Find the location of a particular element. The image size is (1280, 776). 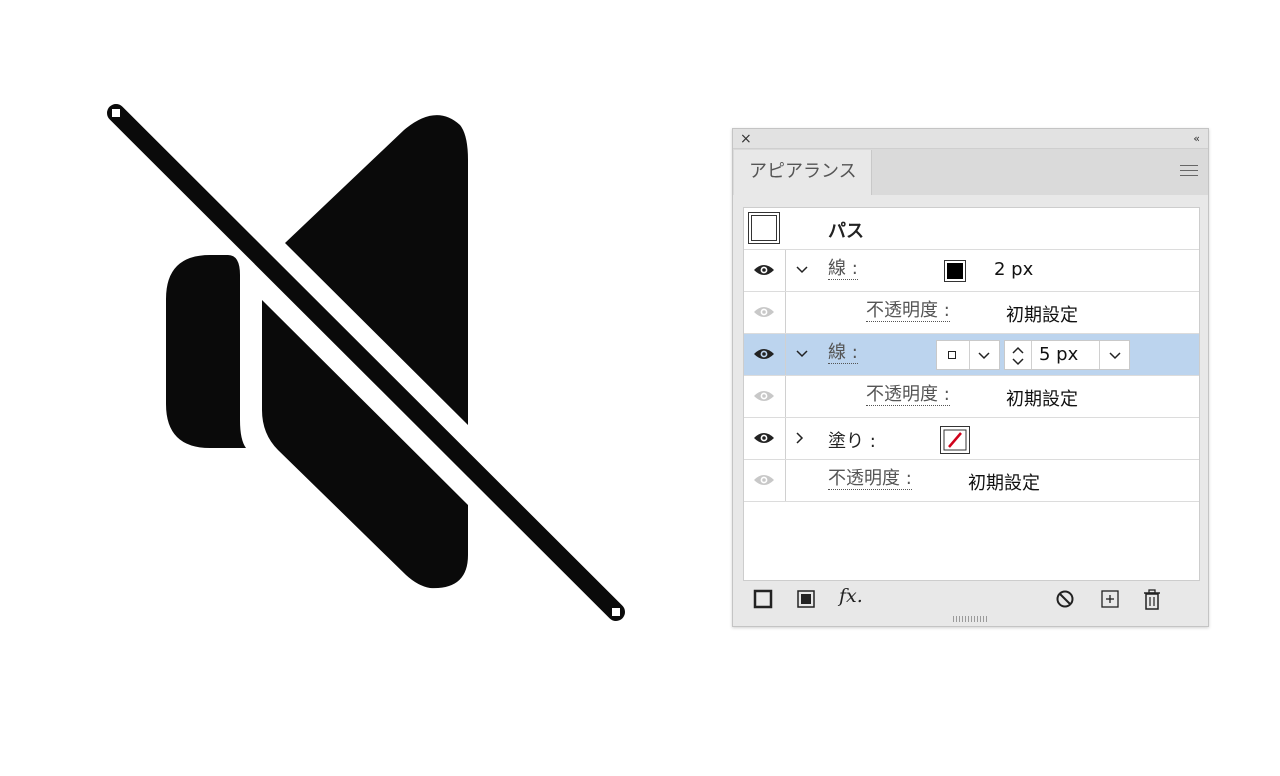

opacity-2-label: 不透明度 : is located at coordinates (908, 395).